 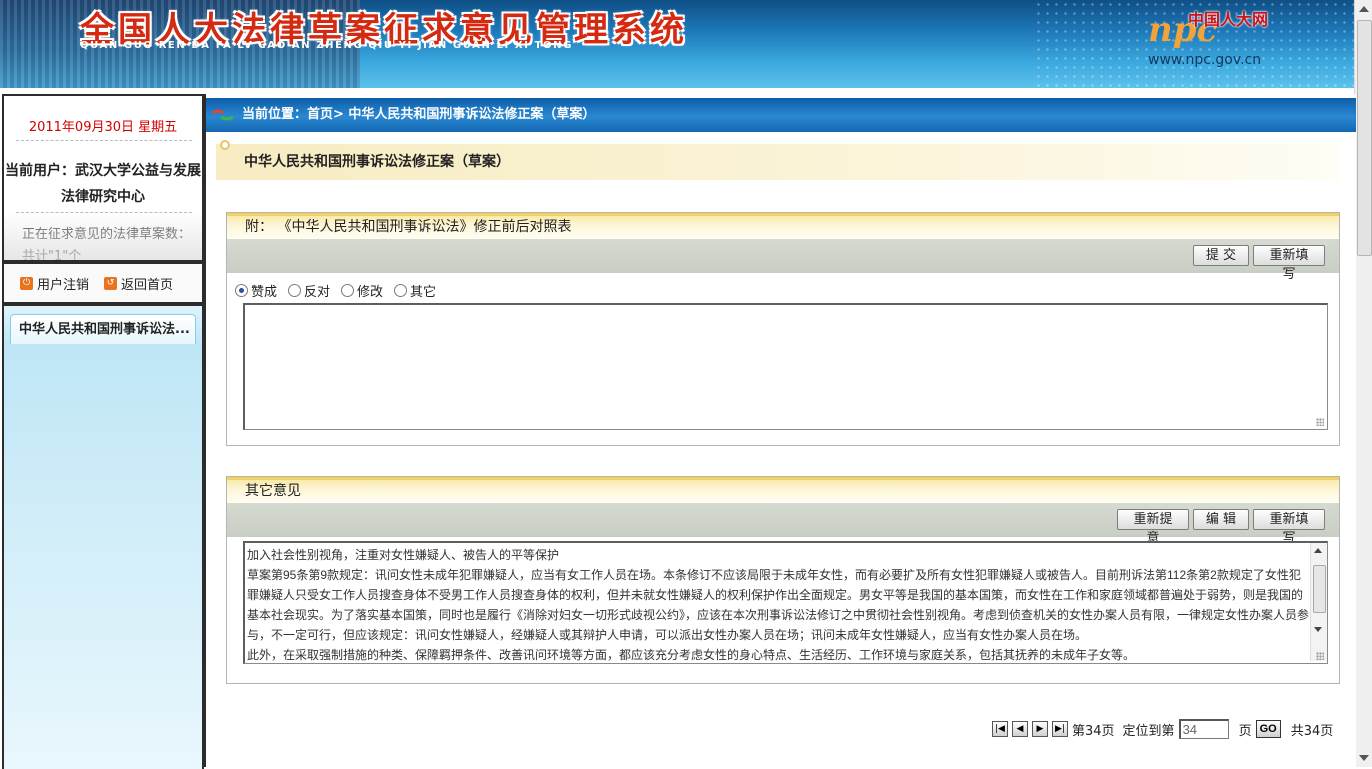 I want to click on edit-button: 编 辑, so click(x=1221, y=519).